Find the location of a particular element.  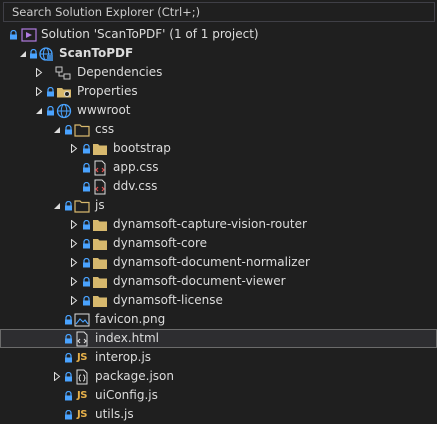

dependencies-icon is located at coordinates (63, 72).